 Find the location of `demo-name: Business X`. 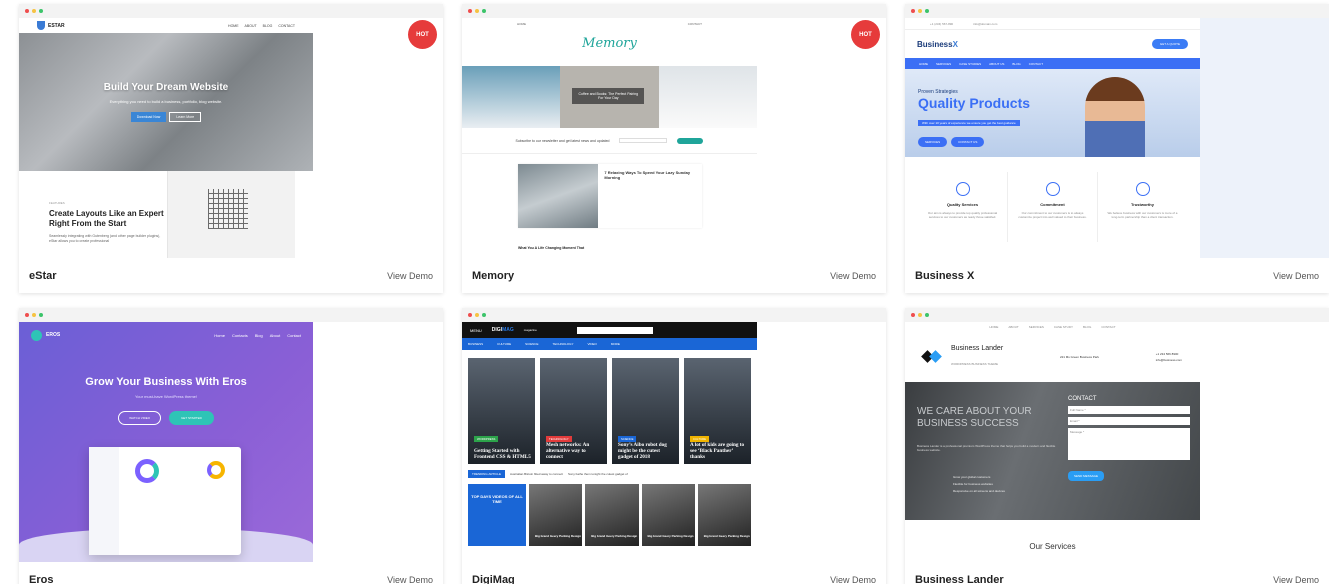

demo-name: Business X is located at coordinates (945, 275).